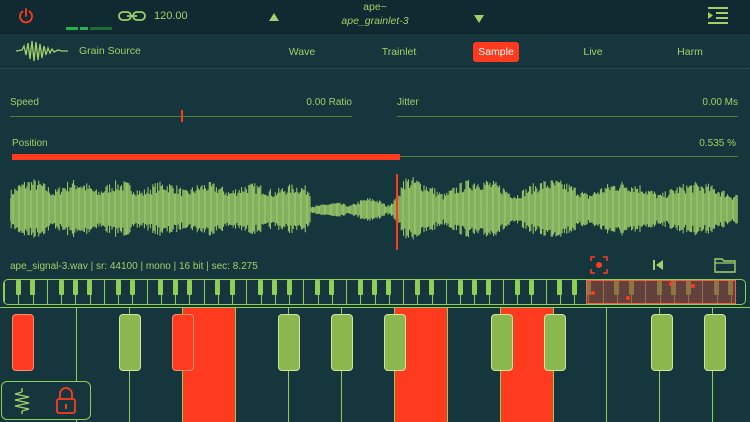 The height and width of the screenshot is (422, 750). I want to click on position-slider, so click(375, 157).